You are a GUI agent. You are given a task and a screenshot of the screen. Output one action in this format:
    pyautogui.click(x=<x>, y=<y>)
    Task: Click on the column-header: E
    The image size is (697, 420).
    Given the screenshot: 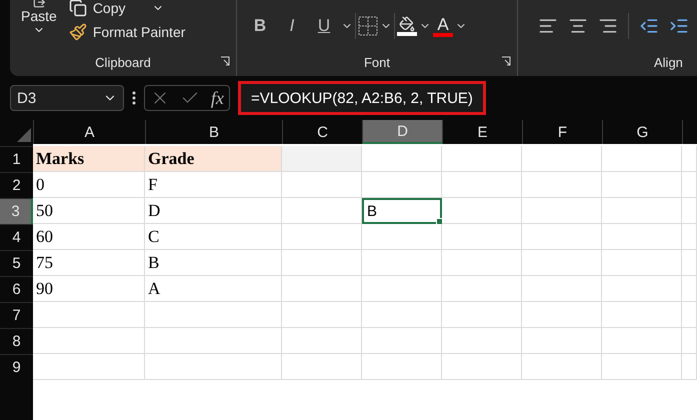 What is the action you would take?
    pyautogui.click(x=482, y=132)
    